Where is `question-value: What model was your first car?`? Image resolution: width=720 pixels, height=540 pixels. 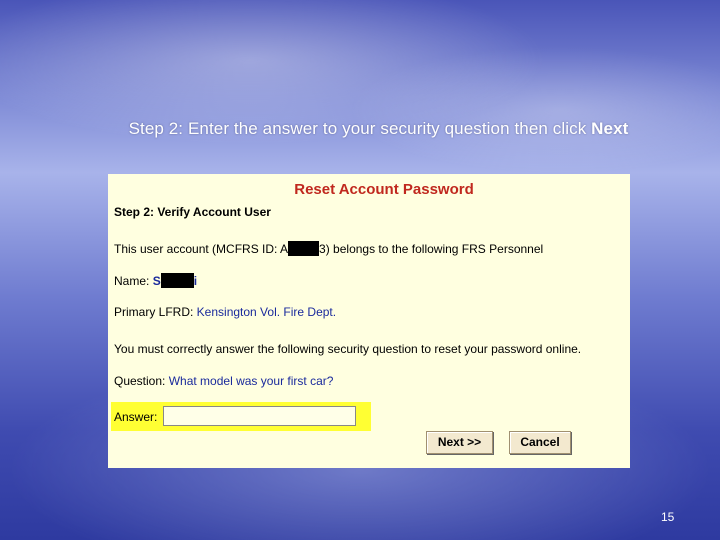 question-value: What model was your first car? is located at coordinates (251, 381).